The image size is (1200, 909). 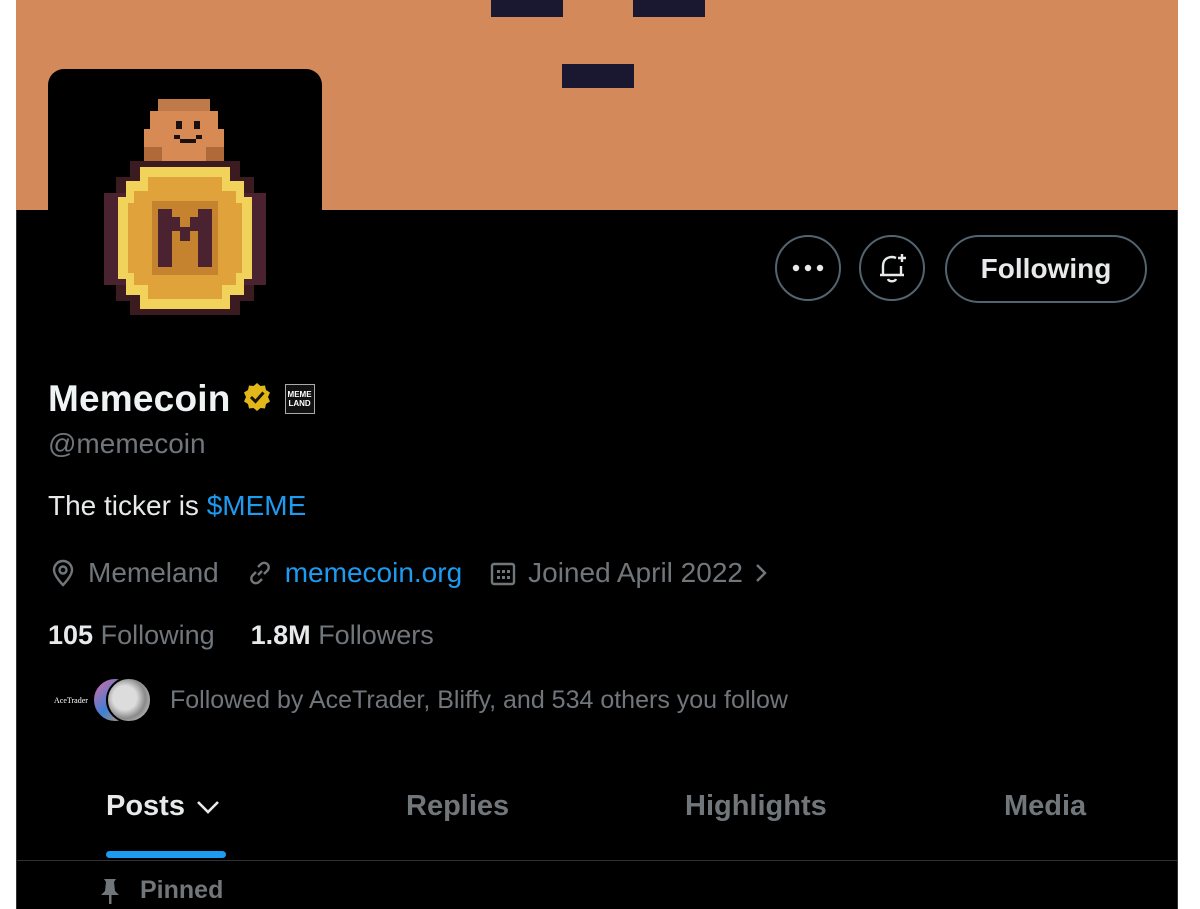 What do you see at coordinates (756, 806) in the screenshot?
I see `tab-highlights: Highlights` at bounding box center [756, 806].